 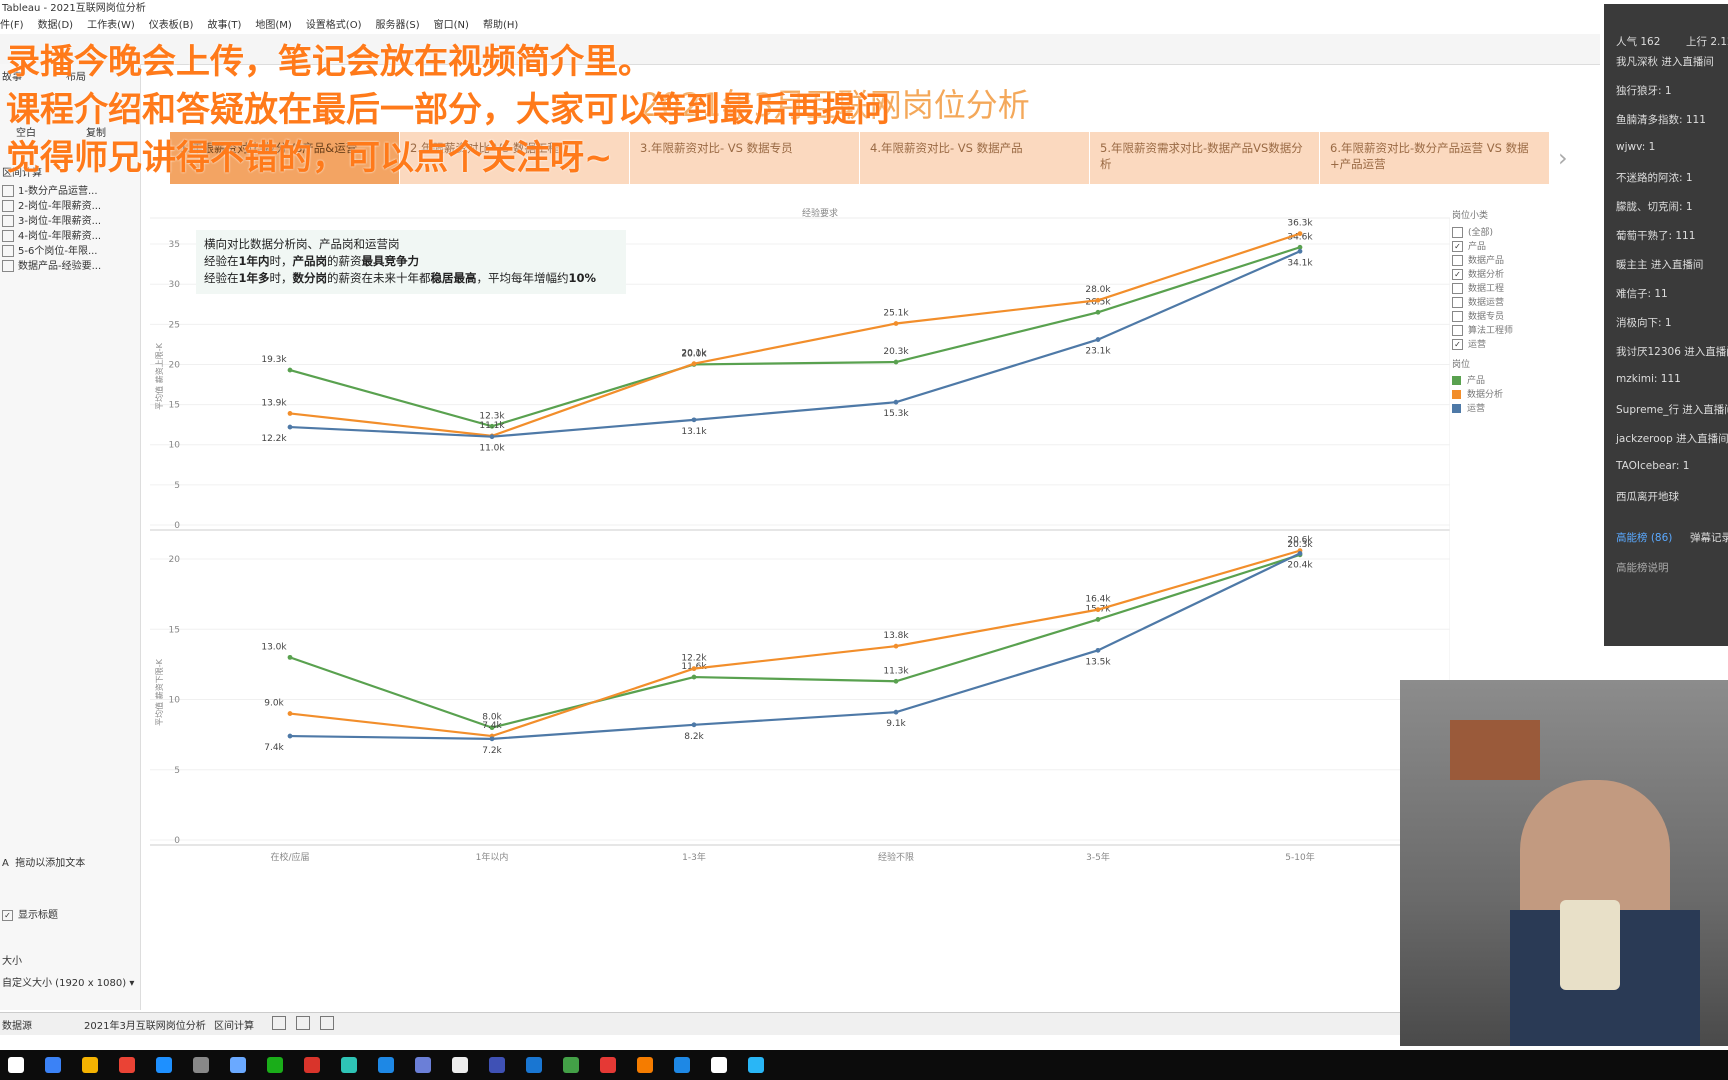 I want to click on data-label: 13.8k, so click(x=896, y=636).